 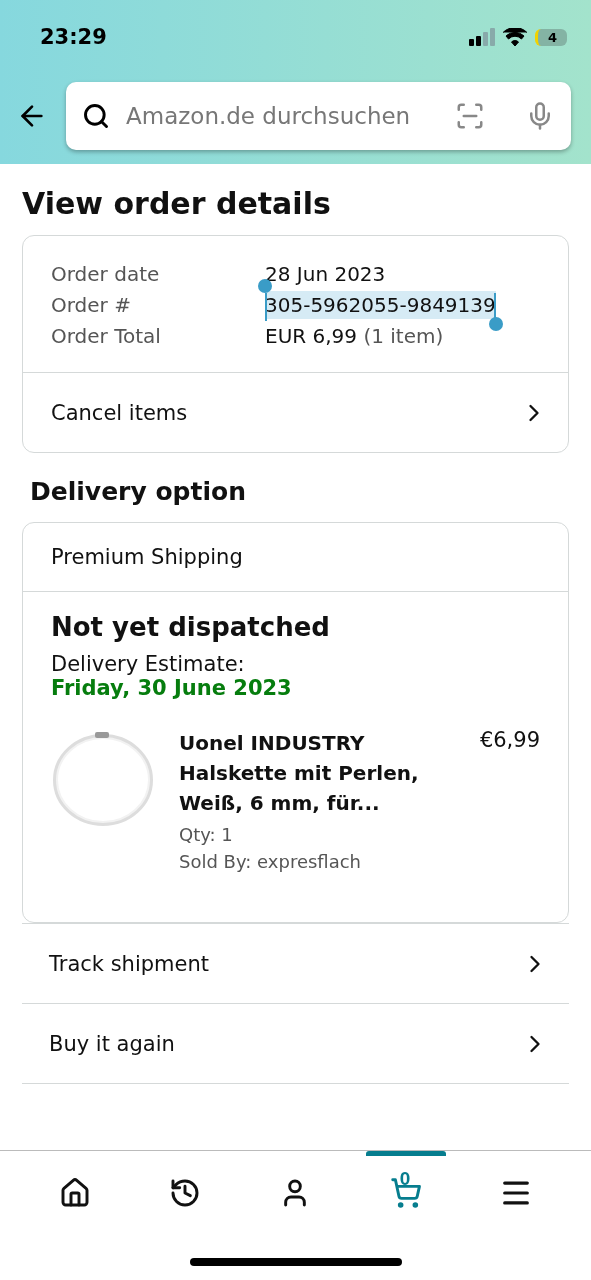 I want to click on action-row: Buy it again, so click(x=295, y=1044).